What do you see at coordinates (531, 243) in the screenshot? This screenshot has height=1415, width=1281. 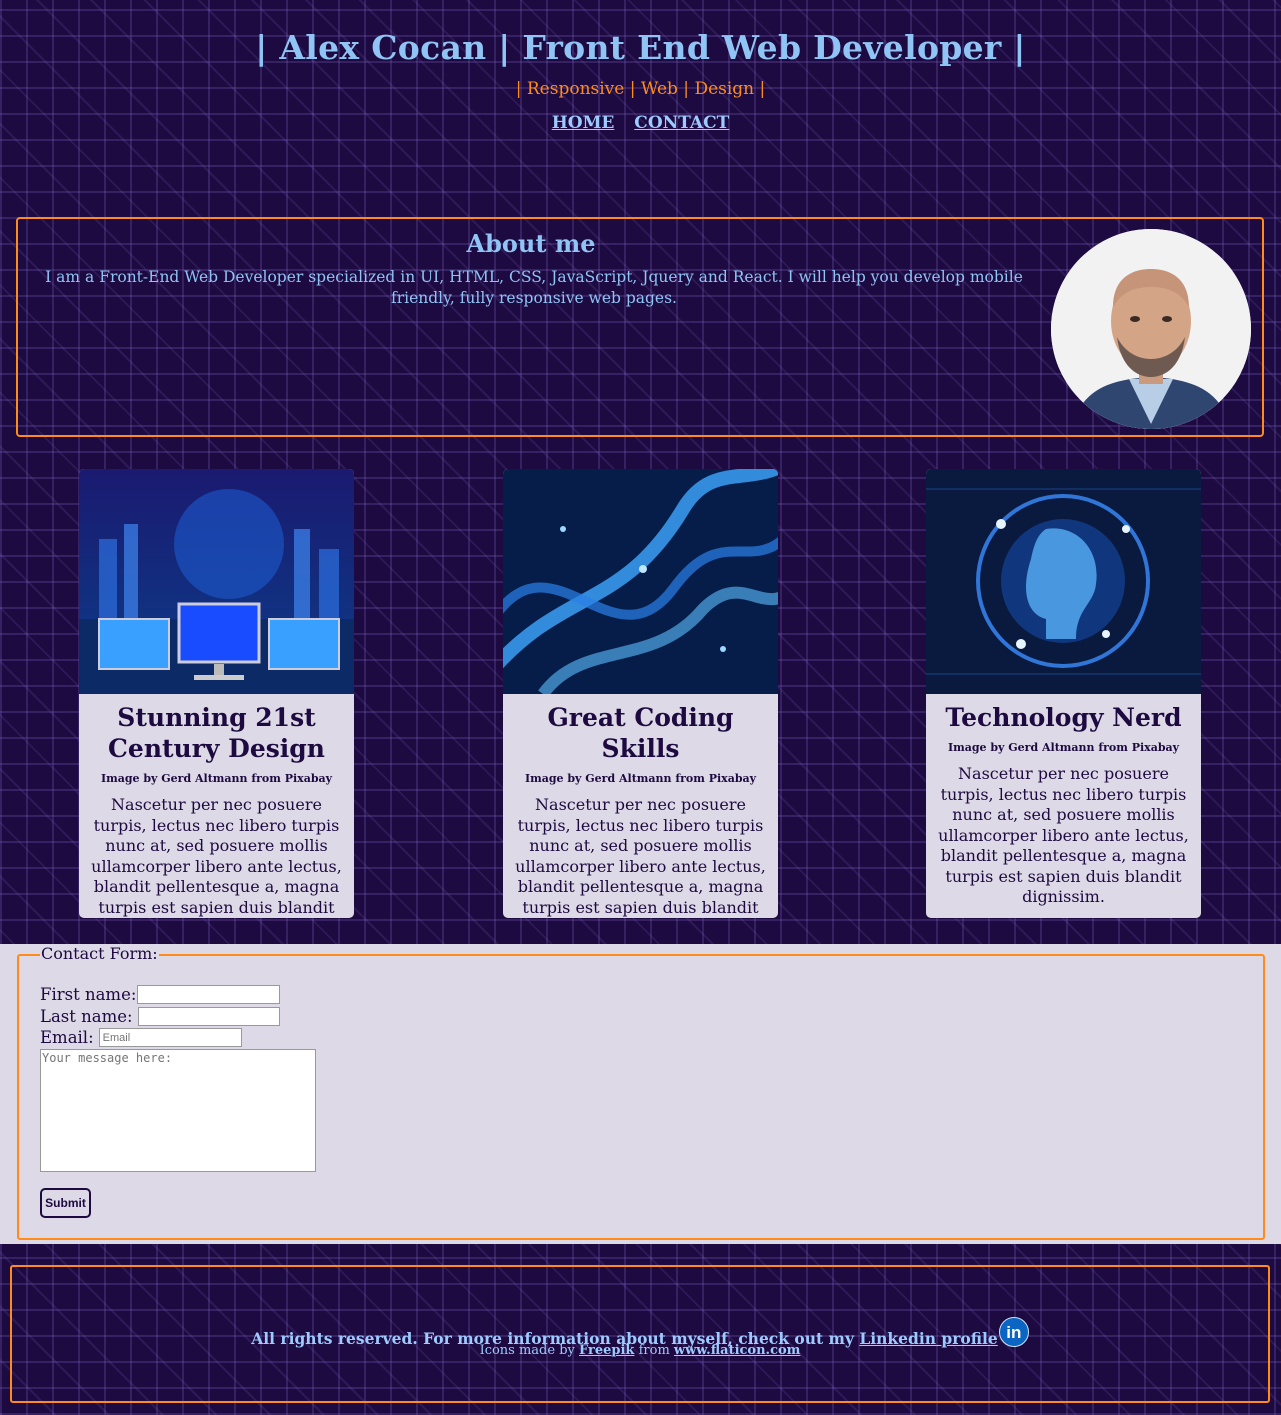 I see `about-title: About me` at bounding box center [531, 243].